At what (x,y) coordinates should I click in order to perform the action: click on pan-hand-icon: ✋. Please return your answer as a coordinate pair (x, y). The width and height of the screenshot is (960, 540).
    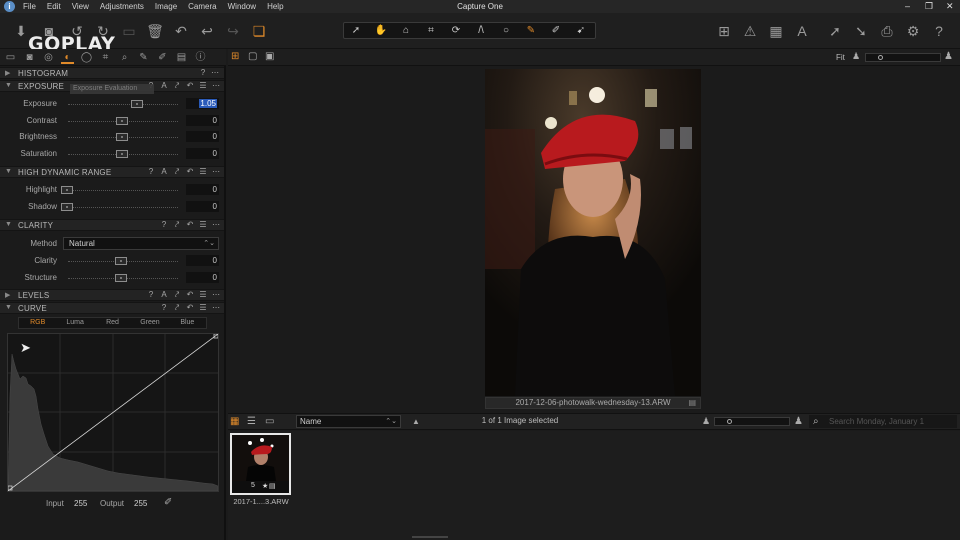
    Looking at the image, I should click on (381, 30).